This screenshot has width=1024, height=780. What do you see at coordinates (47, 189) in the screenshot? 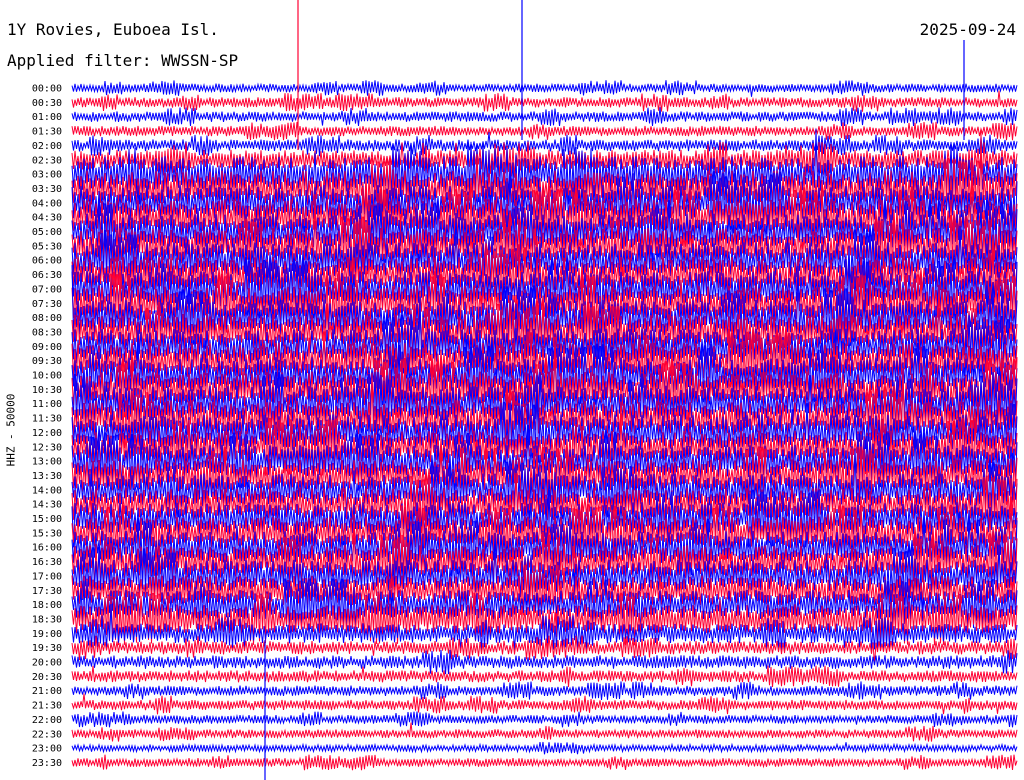
I see `time-tick-label: 03:30` at bounding box center [47, 189].